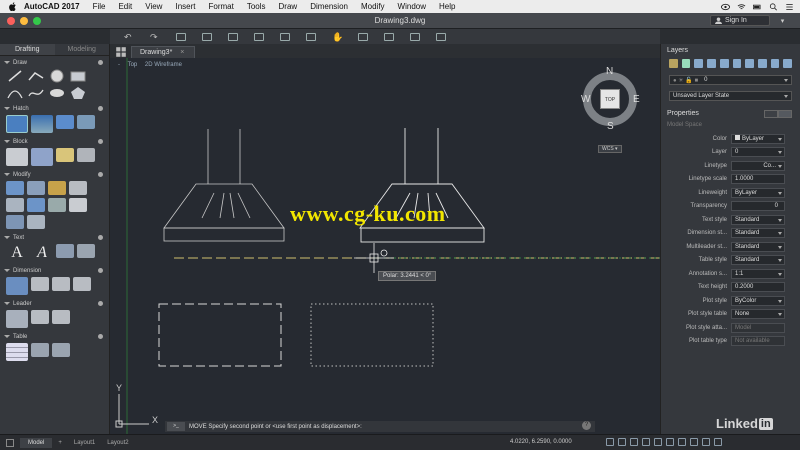 Image resolution: width=800 pixels, height=450 pixels. I want to click on layer-off-icon, so click(699, 63).